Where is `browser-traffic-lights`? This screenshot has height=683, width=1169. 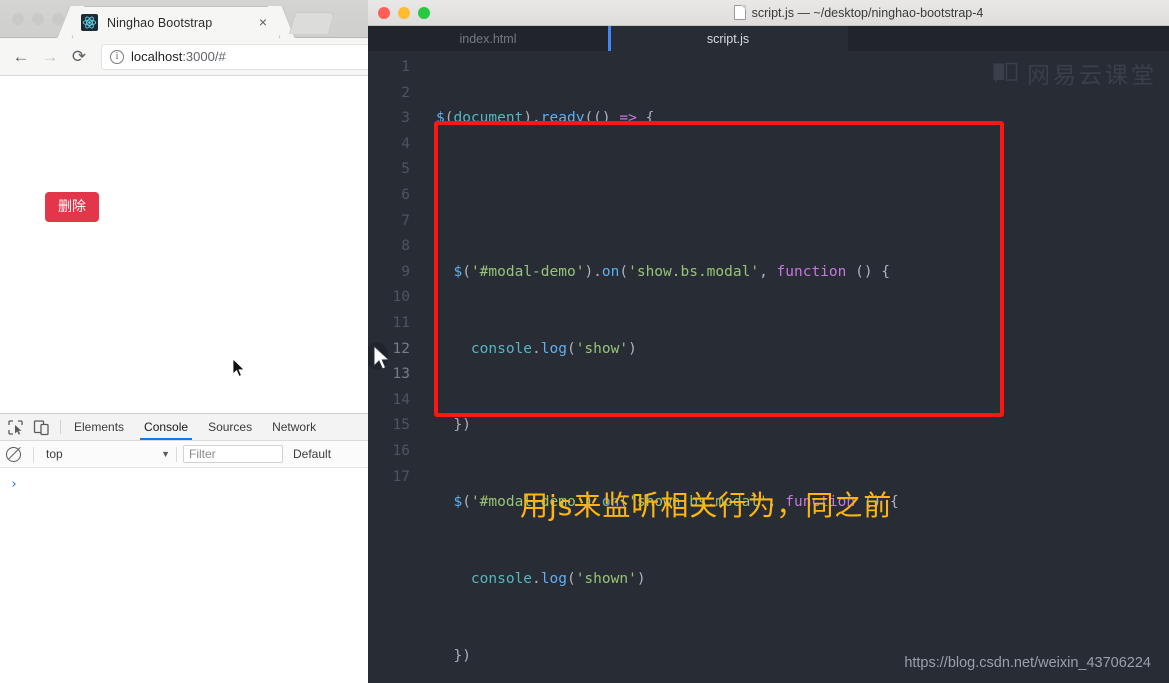 browser-traffic-lights is located at coordinates (38, 19).